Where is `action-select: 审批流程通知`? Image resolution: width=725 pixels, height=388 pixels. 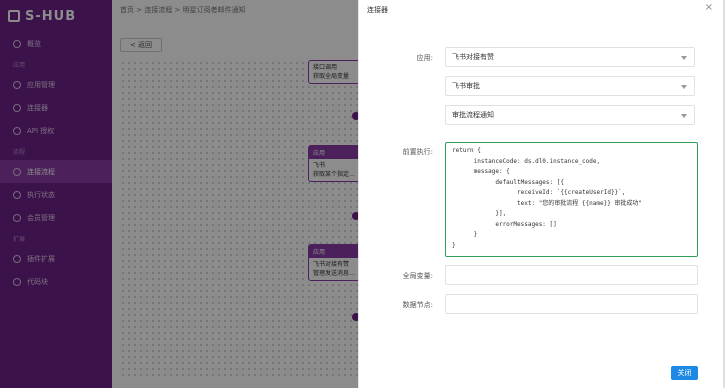 action-select: 审批流程通知 is located at coordinates (570, 115).